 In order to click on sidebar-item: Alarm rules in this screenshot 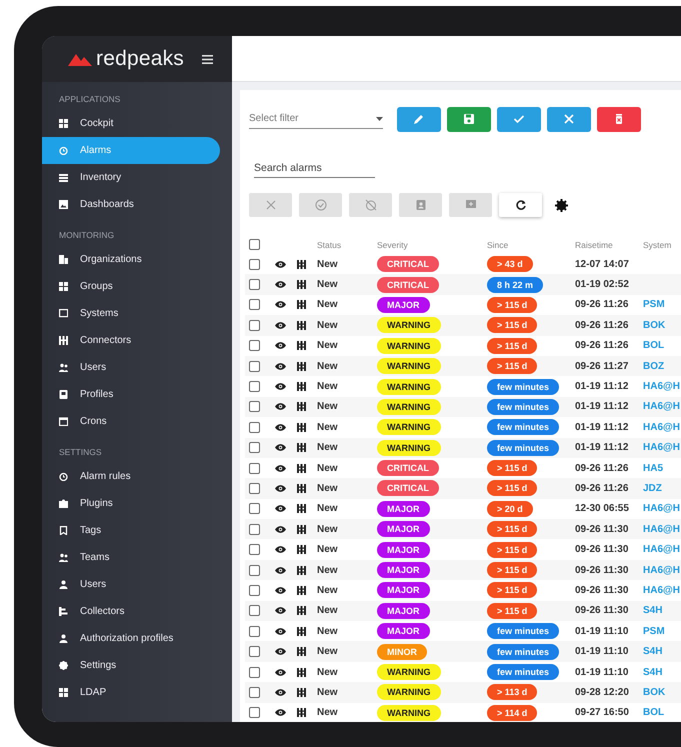, I will do `click(131, 476)`.